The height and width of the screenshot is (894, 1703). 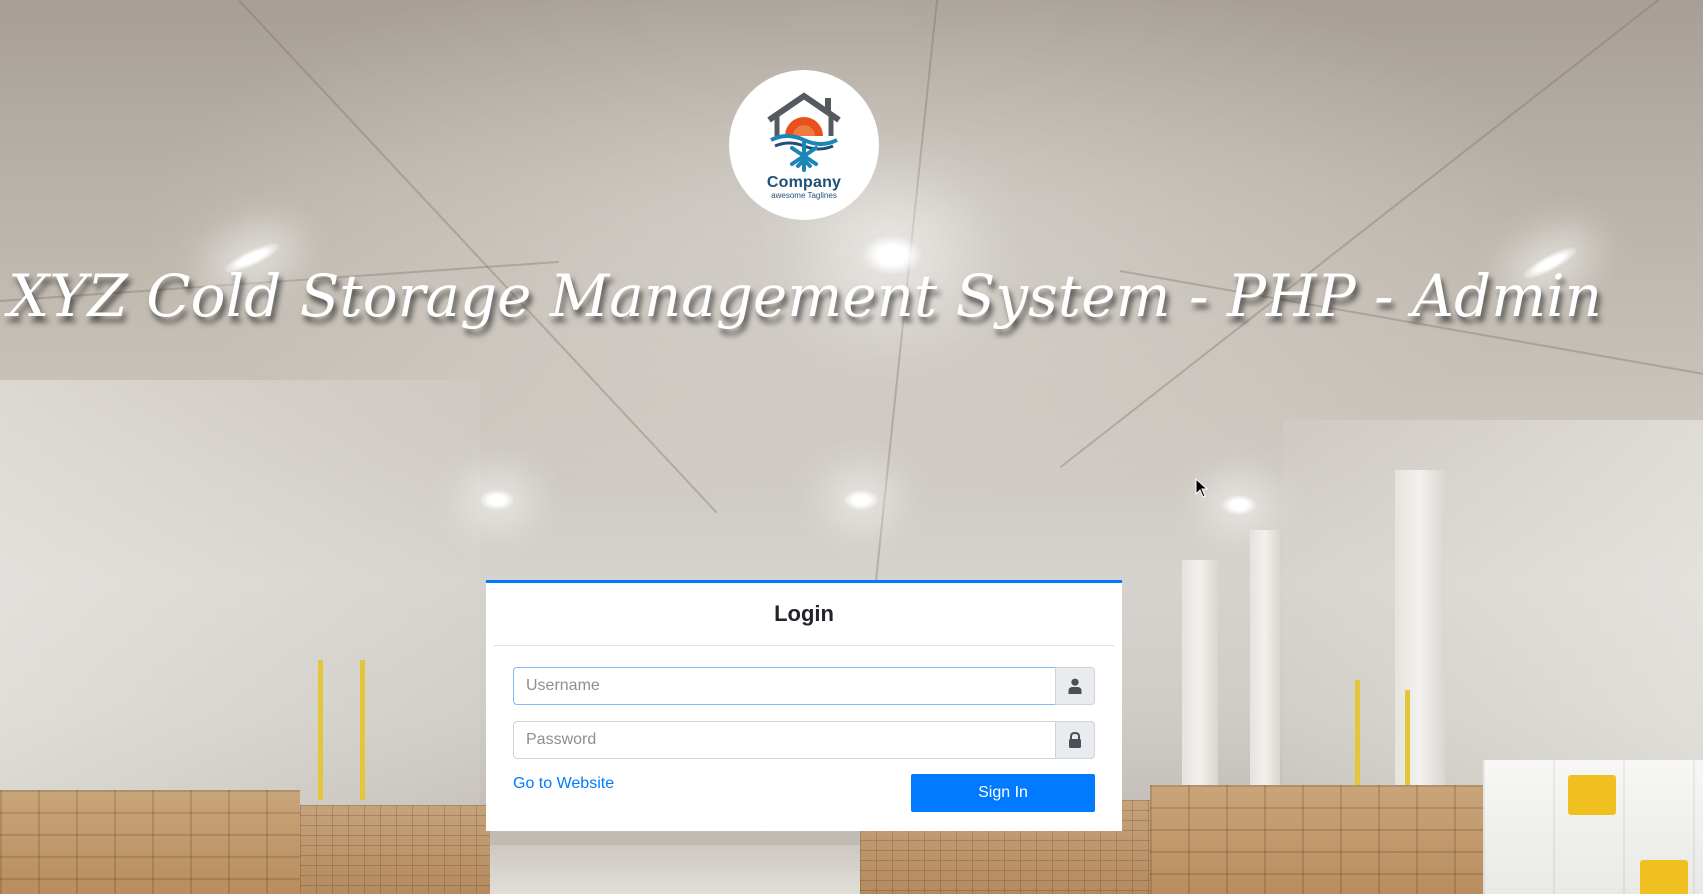 I want to click on password-input, so click(x=784, y=740).